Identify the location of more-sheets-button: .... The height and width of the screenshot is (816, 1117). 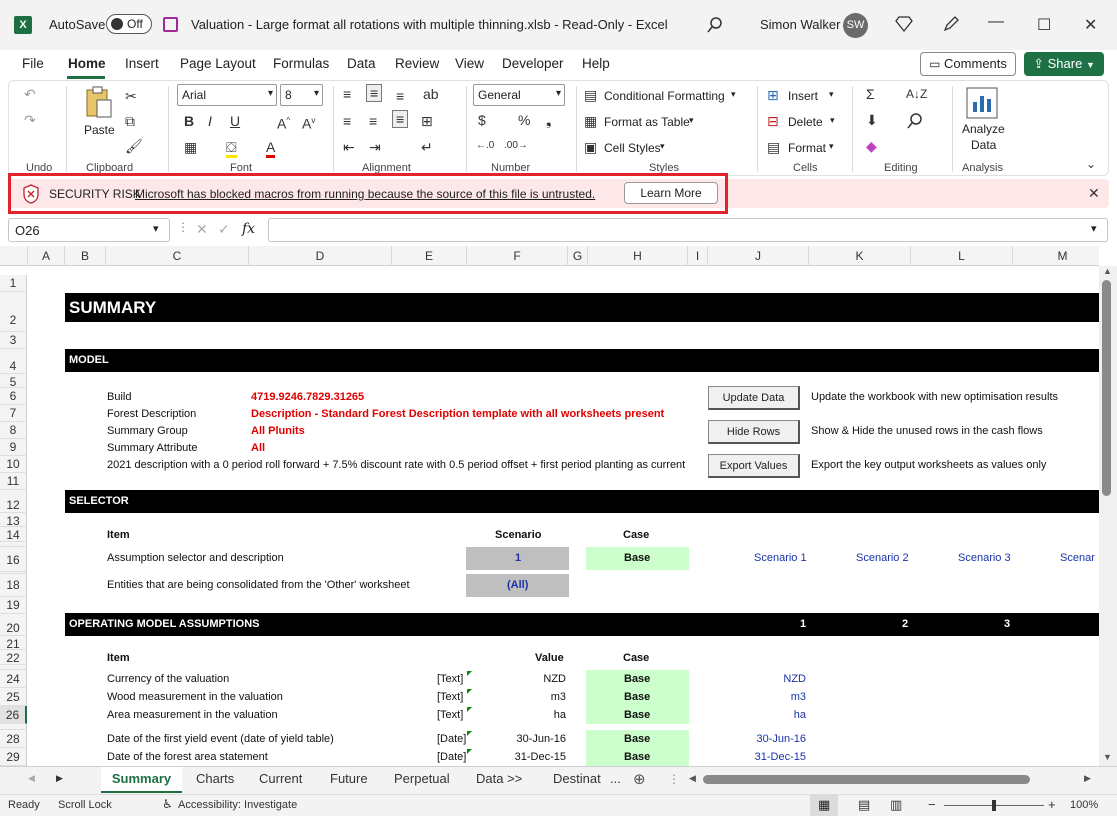
(615, 778).